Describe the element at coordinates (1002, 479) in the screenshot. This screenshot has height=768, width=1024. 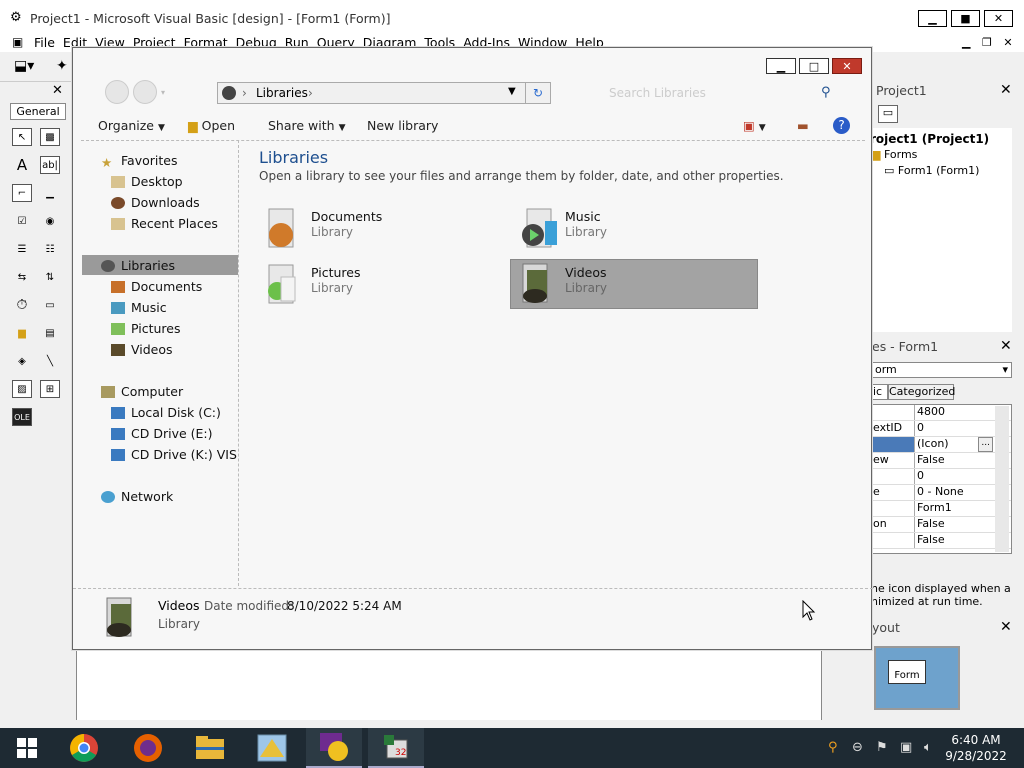
I see `properties-scrollbar` at that location.